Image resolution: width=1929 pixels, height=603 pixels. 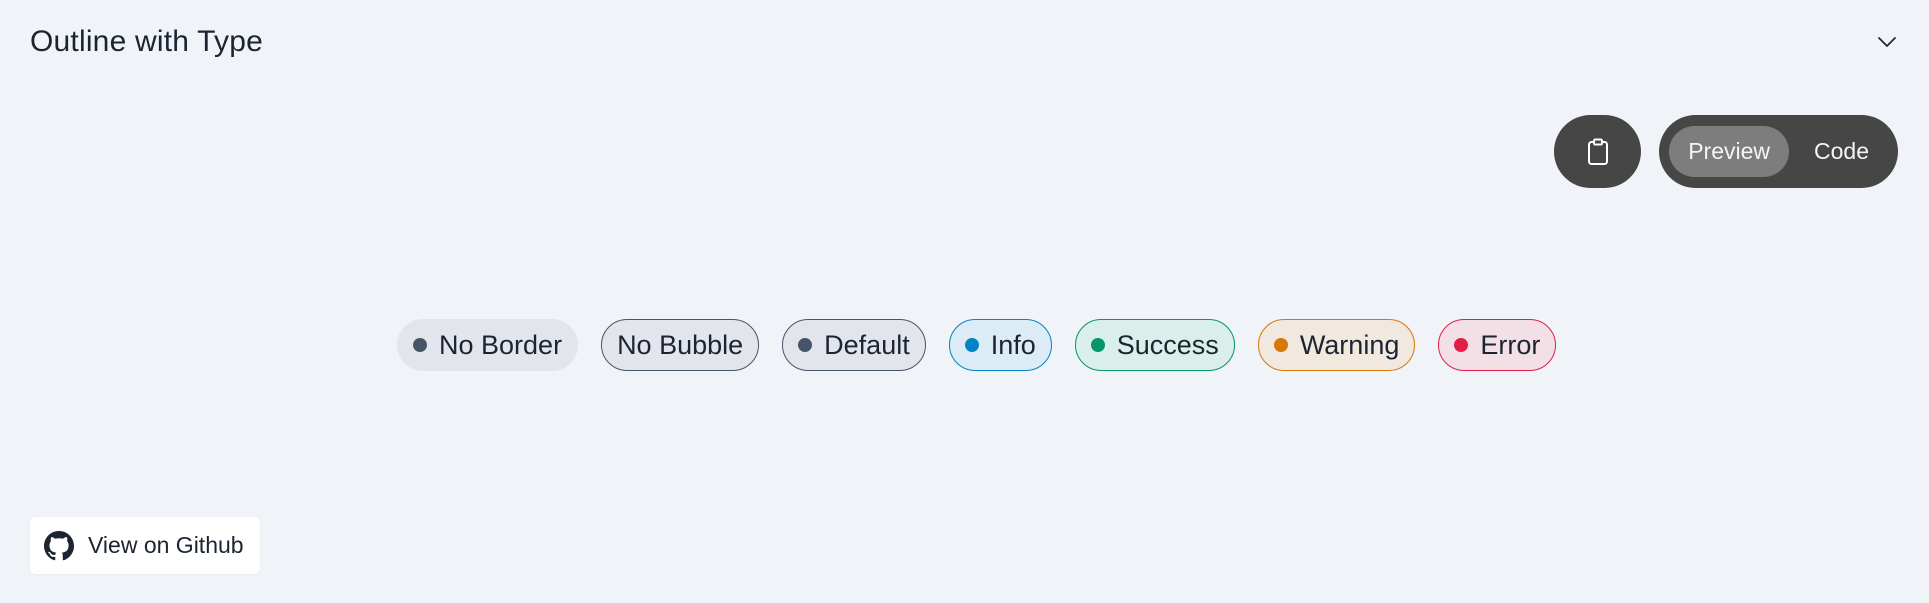 I want to click on badge-label: No Border, so click(x=501, y=344).